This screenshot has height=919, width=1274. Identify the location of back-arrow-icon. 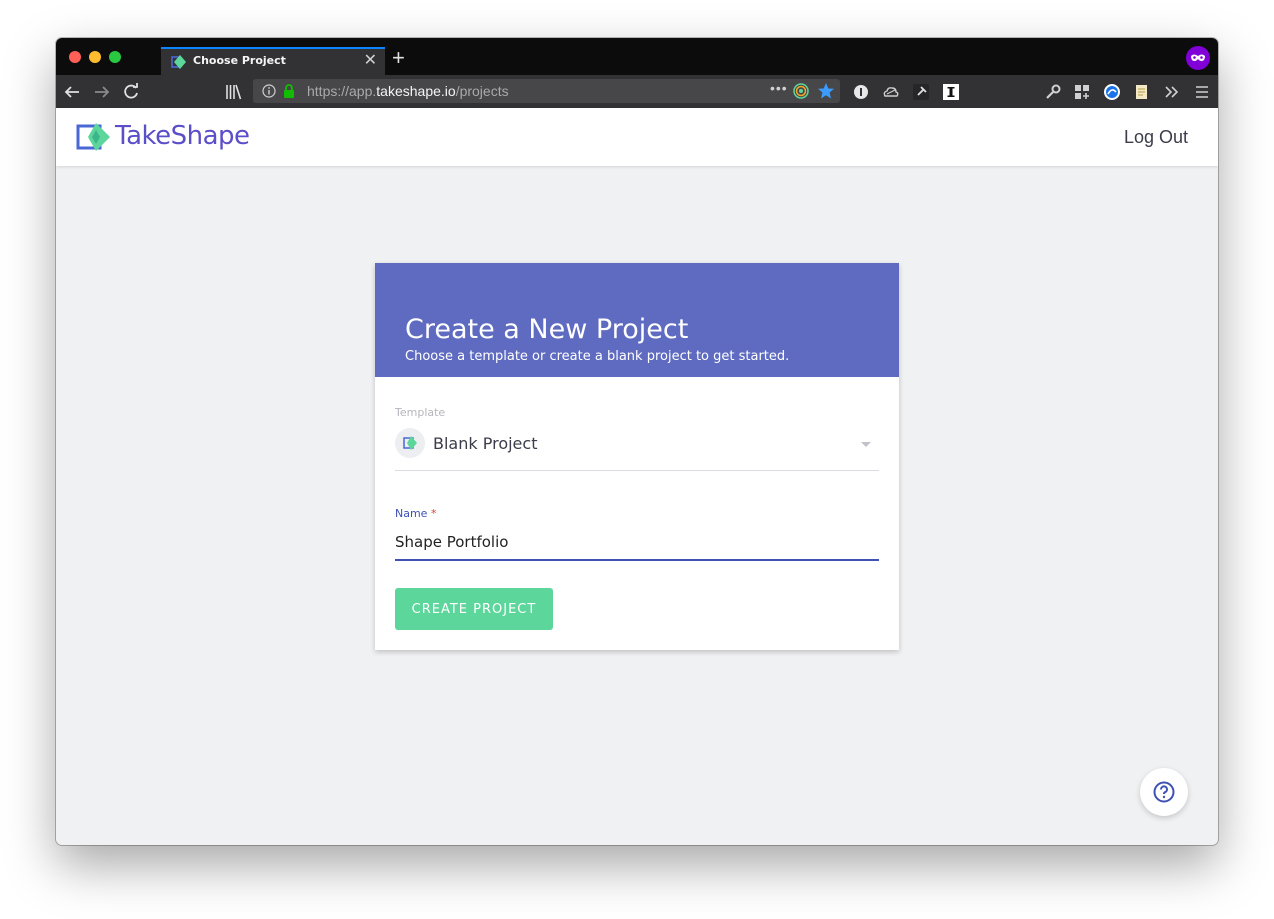
(72, 92).